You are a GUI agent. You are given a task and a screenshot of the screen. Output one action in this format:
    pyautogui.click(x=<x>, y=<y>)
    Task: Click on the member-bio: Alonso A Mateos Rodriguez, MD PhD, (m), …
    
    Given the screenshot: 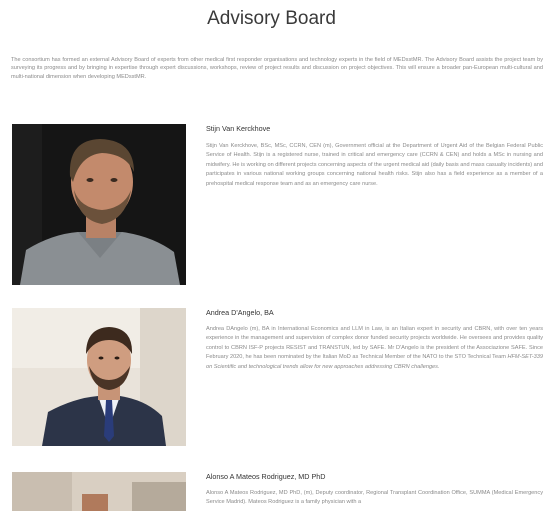 What is the action you would take?
    pyautogui.click(x=374, y=498)
    